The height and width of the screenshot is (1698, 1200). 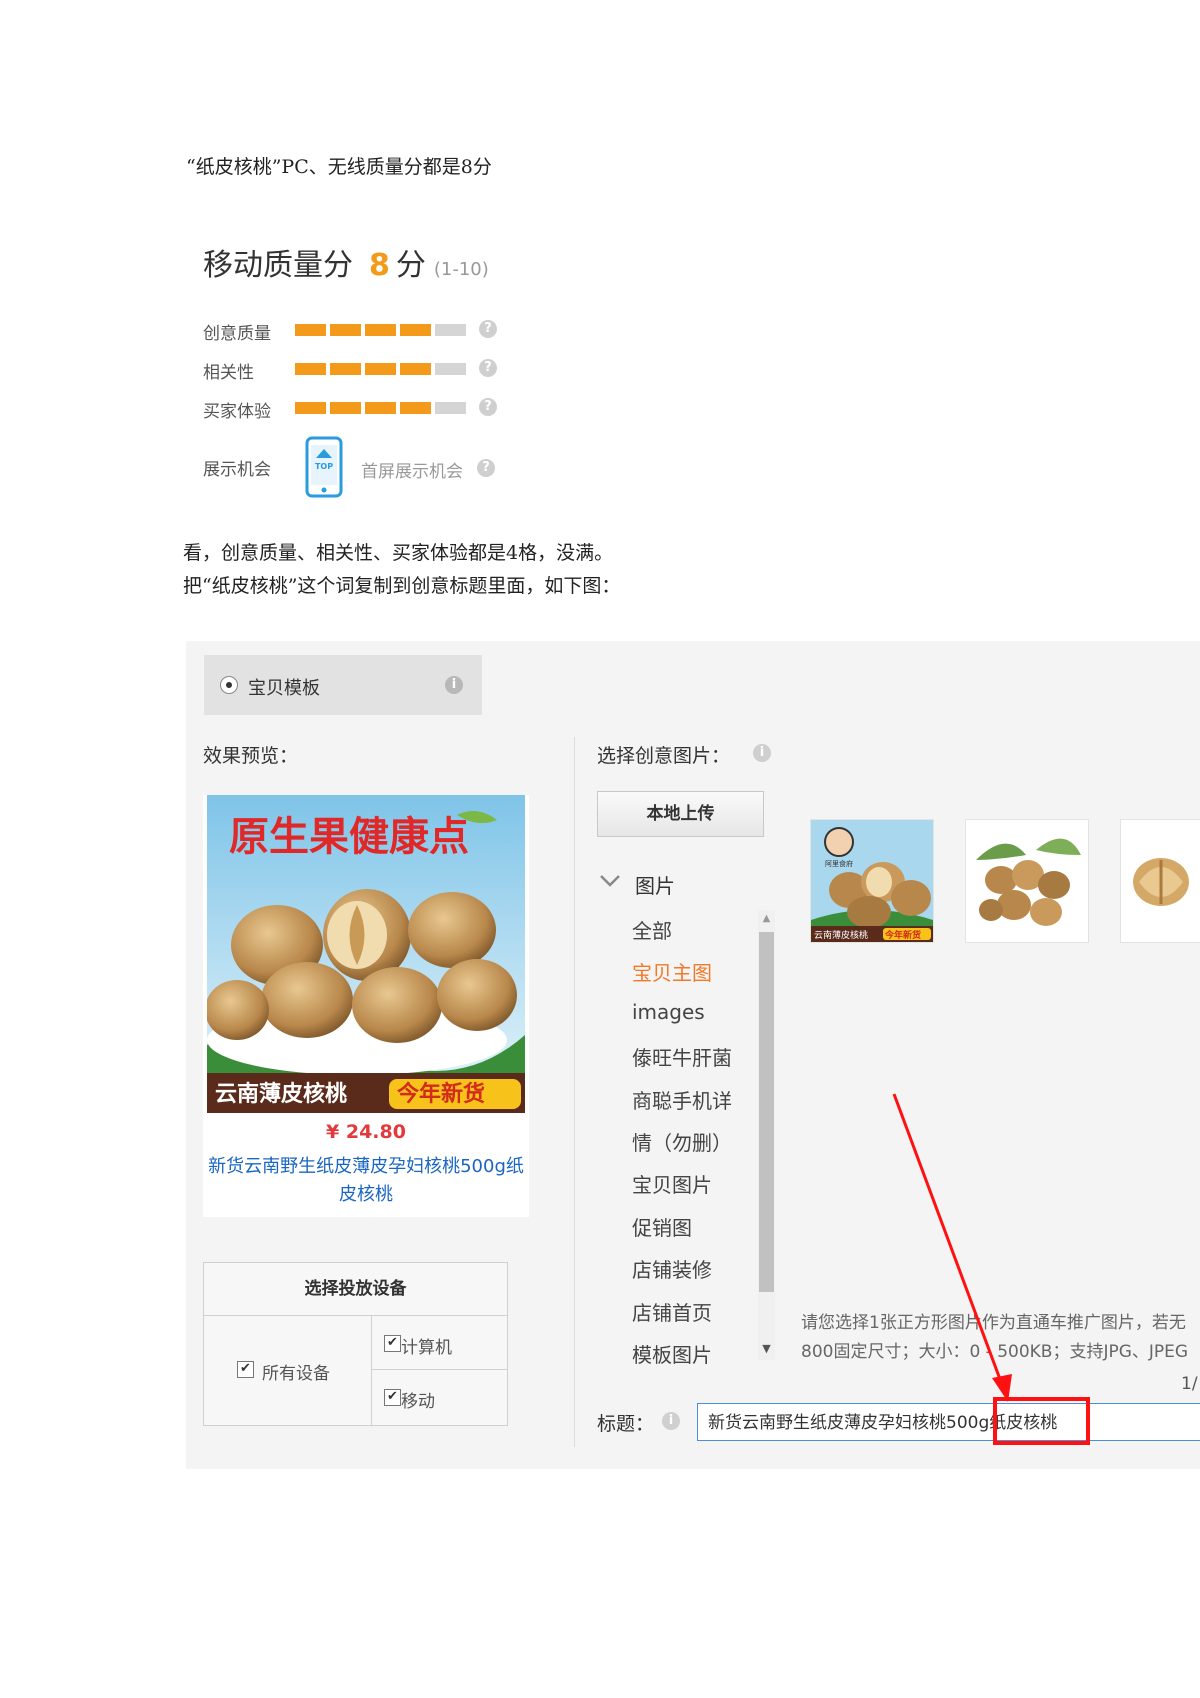 What do you see at coordinates (237, 470) in the screenshot?
I see `display-chance-label: 展示机会` at bounding box center [237, 470].